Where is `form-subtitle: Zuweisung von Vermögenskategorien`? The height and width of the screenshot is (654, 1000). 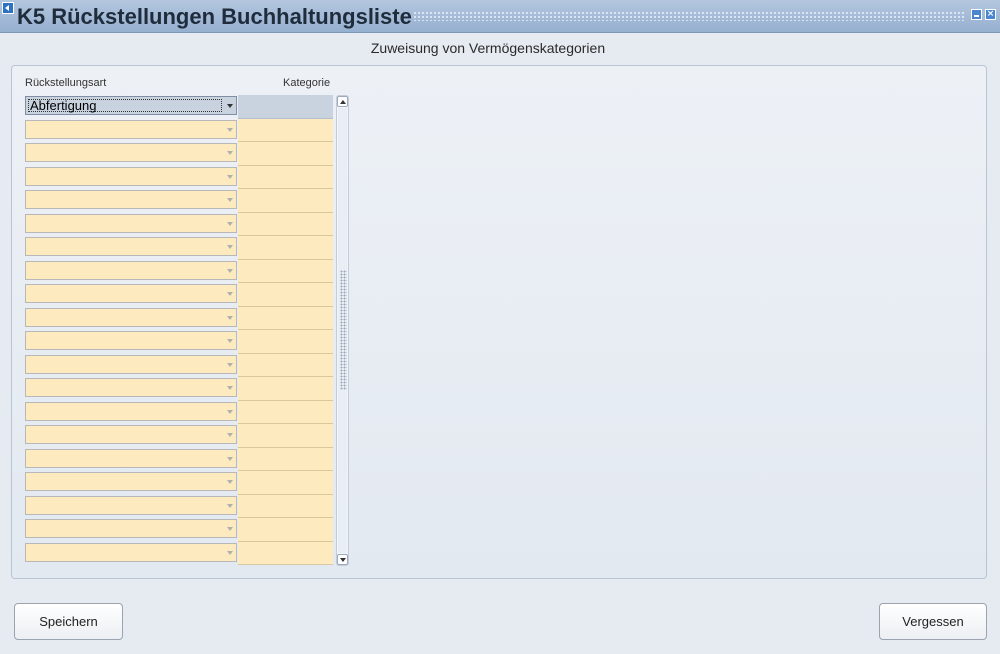 form-subtitle: Zuweisung von Vermögenskategorien is located at coordinates (500, 48).